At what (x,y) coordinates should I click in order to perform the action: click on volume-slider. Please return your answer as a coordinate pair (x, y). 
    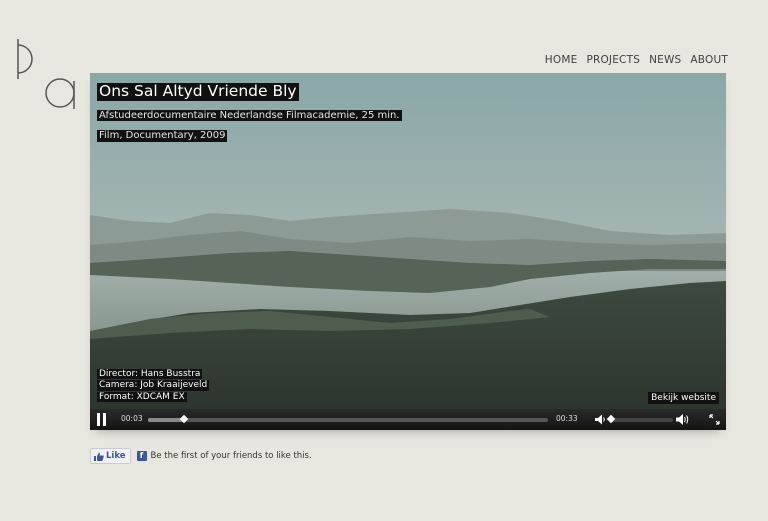
    Looking at the image, I should click on (639, 419).